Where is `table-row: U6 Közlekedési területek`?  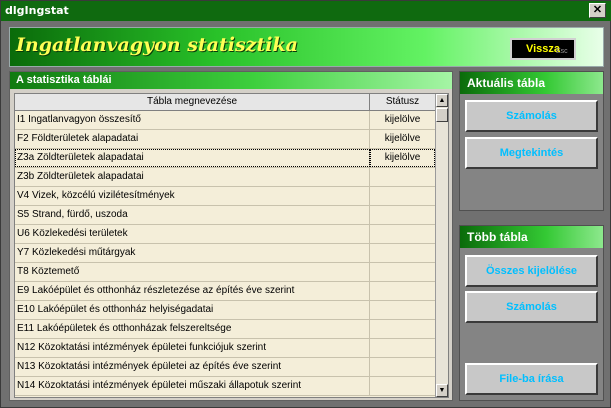
table-row: U6 Közlekedési területek is located at coordinates (225, 234).